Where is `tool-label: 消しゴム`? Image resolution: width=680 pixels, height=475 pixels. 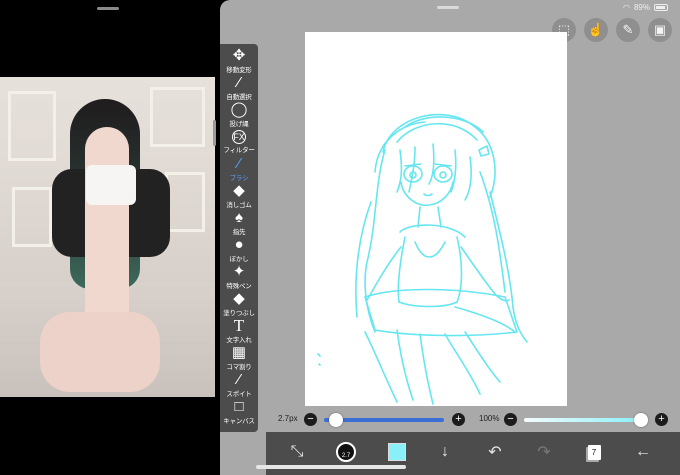
tool-label: 消しゴム is located at coordinates (239, 205).